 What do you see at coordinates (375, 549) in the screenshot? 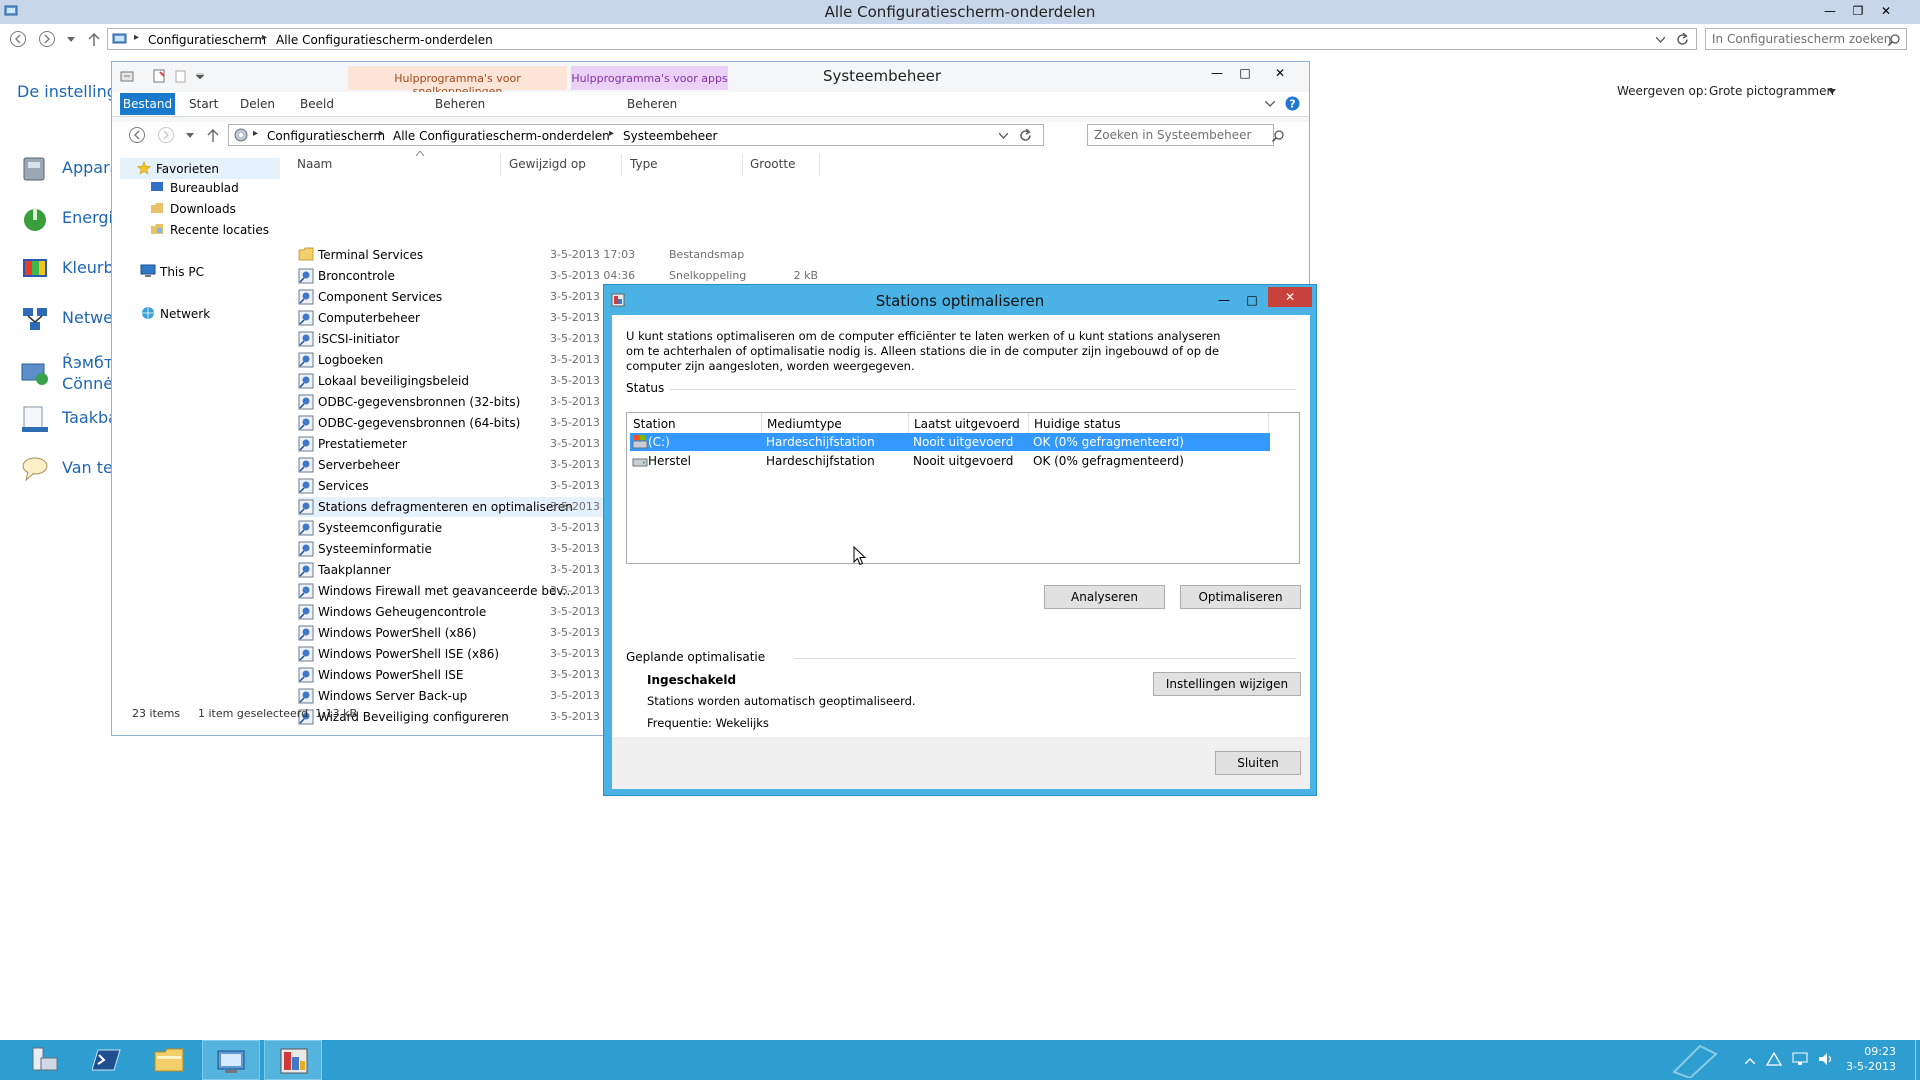
I see `file-name: Systeeminformatie` at bounding box center [375, 549].